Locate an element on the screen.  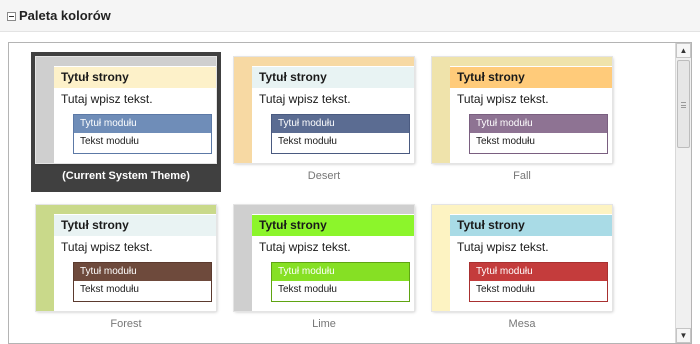
theme-name: Fall is located at coordinates (522, 176).